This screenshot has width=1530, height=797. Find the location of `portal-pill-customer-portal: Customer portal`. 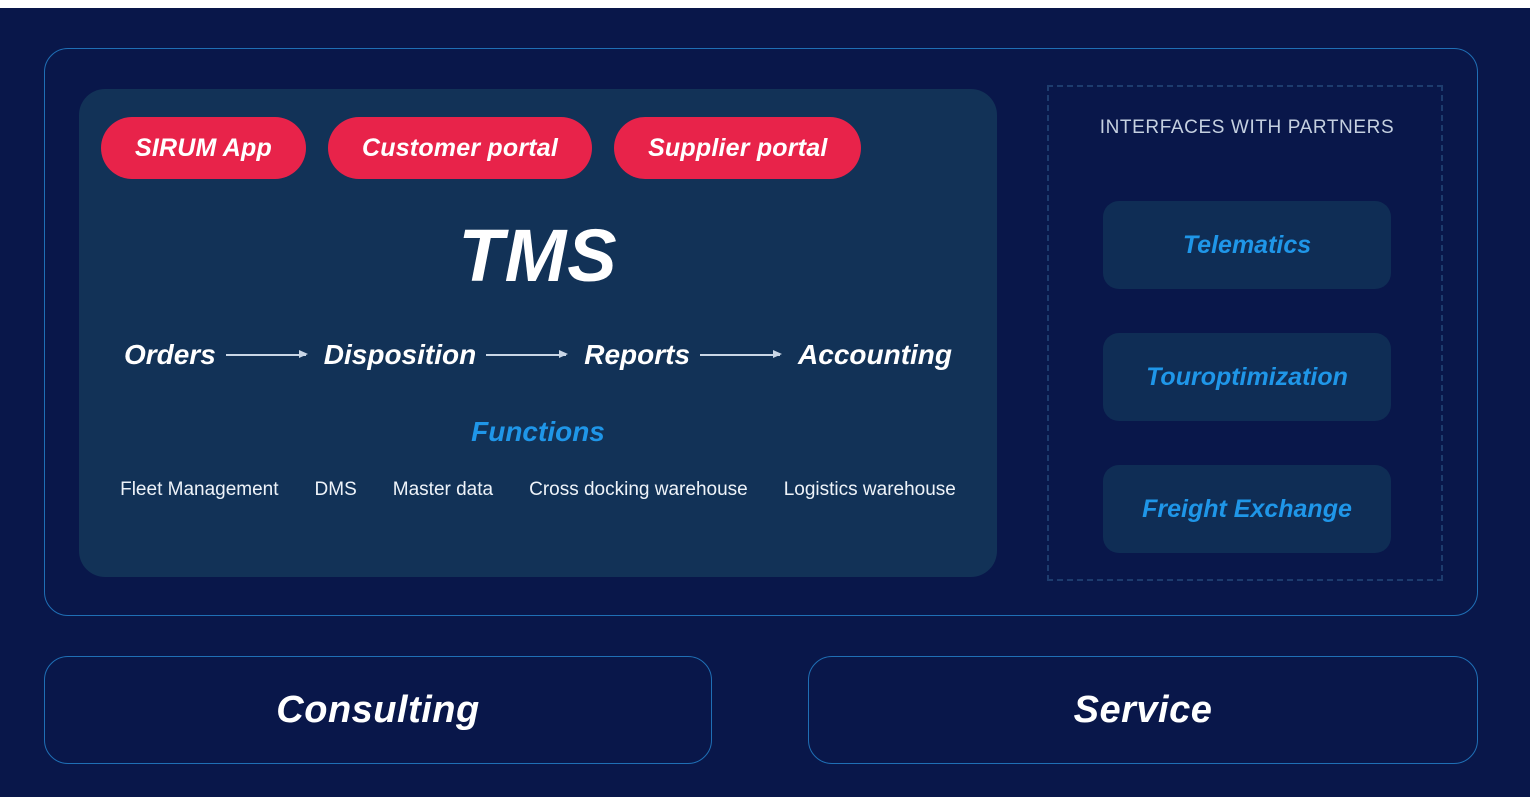

portal-pill-customer-portal: Customer portal is located at coordinates (460, 148).